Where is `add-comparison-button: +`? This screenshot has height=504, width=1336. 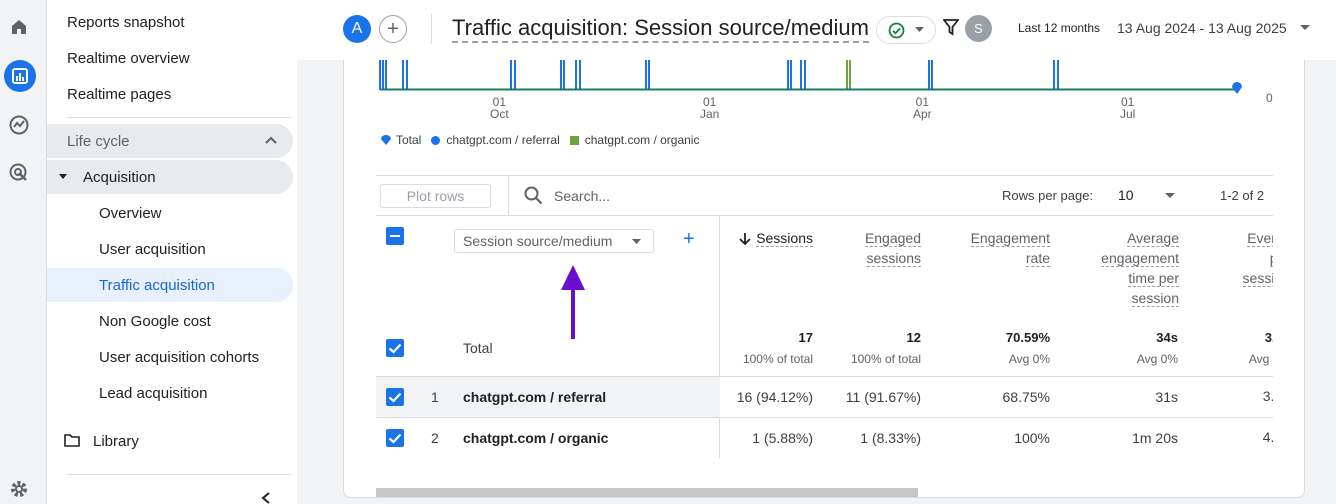
add-comparison-button: + is located at coordinates (393, 29).